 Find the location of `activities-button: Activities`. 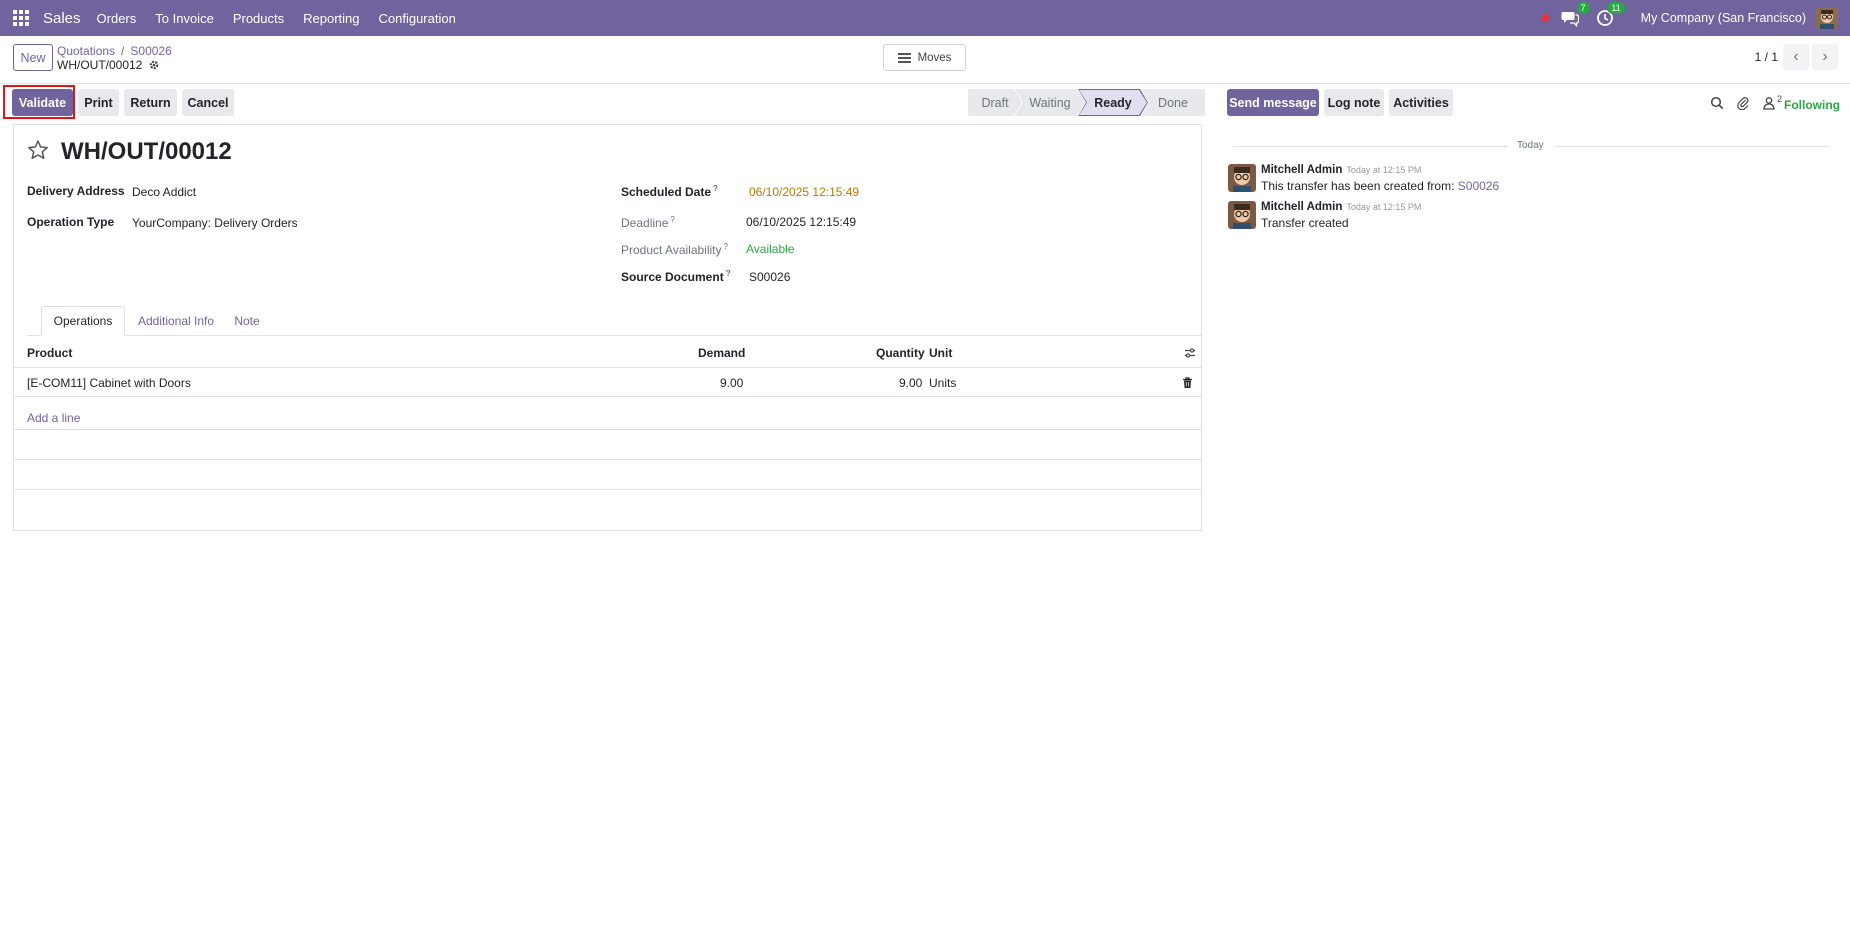

activities-button: Activities is located at coordinates (1421, 102).